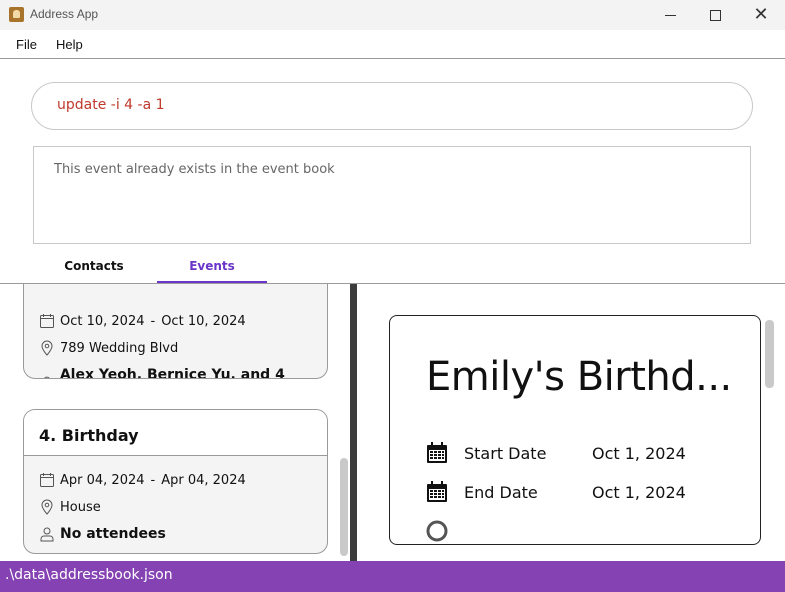 The height and width of the screenshot is (592, 785). What do you see at coordinates (16, 14) in the screenshot?
I see `app-icon` at bounding box center [16, 14].